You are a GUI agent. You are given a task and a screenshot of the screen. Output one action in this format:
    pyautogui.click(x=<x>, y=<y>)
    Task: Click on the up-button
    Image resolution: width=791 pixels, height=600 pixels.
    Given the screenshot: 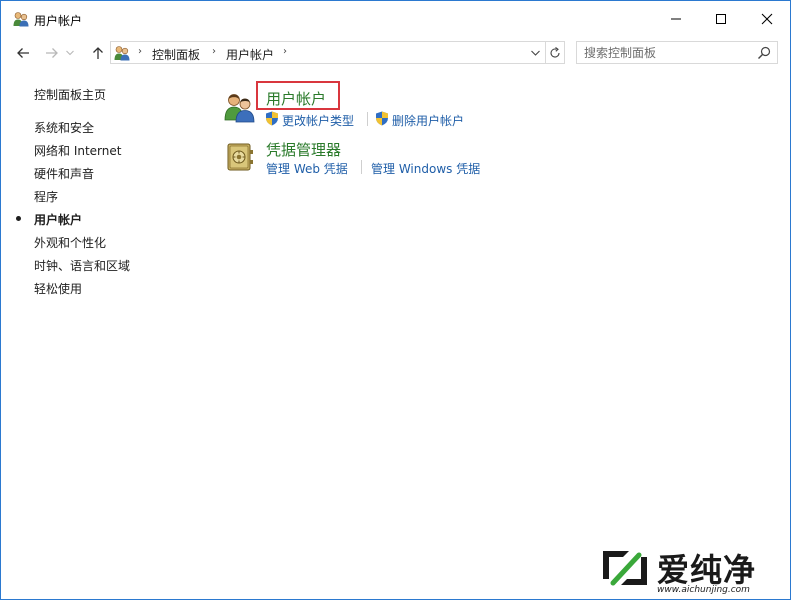 What is the action you would take?
    pyautogui.click(x=98, y=53)
    